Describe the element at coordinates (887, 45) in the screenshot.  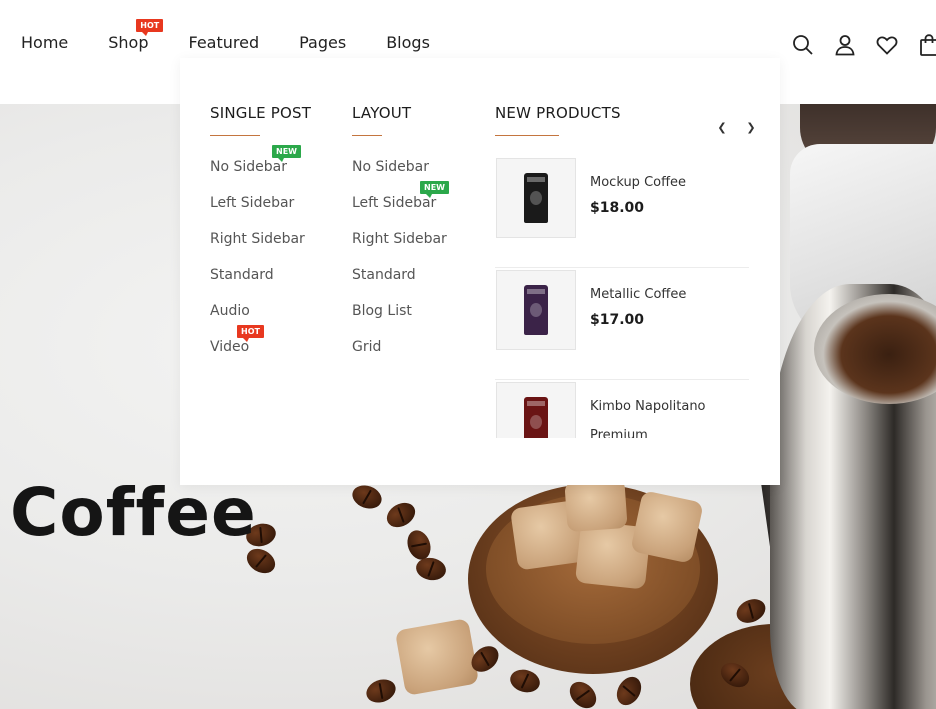
I see `heart-icon` at that location.